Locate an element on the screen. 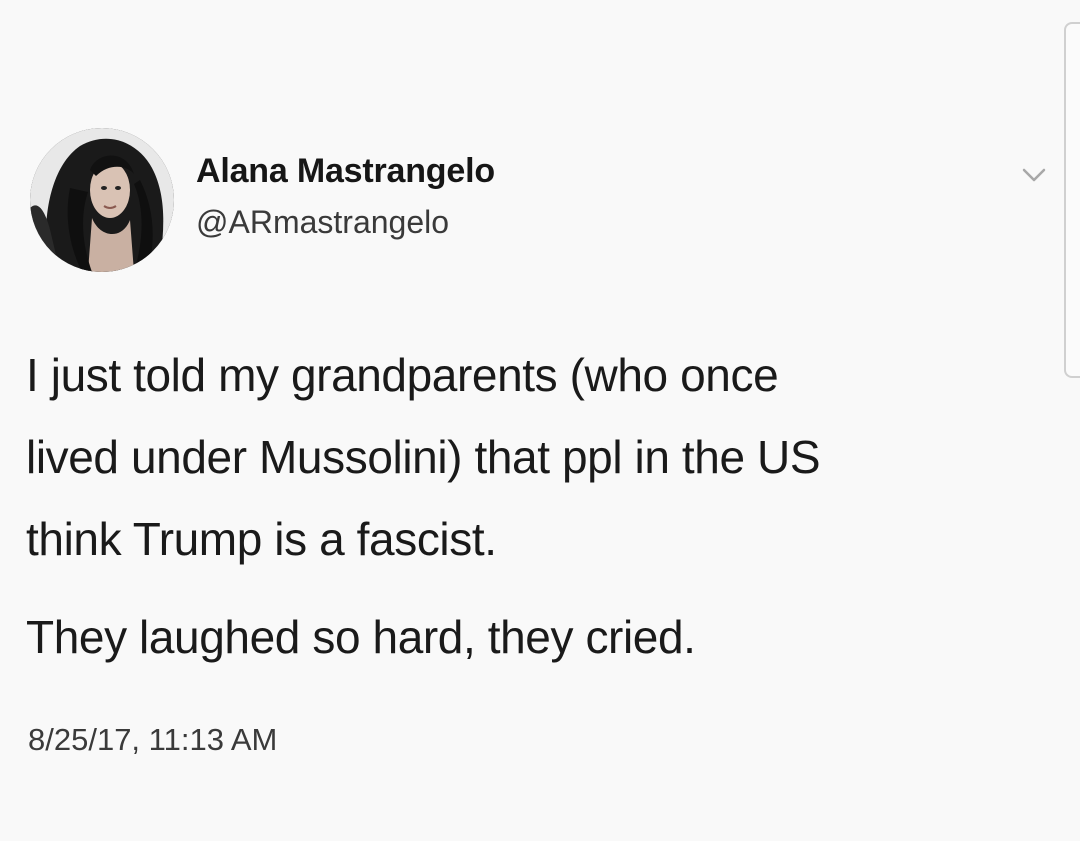  avatar is located at coordinates (102, 200).